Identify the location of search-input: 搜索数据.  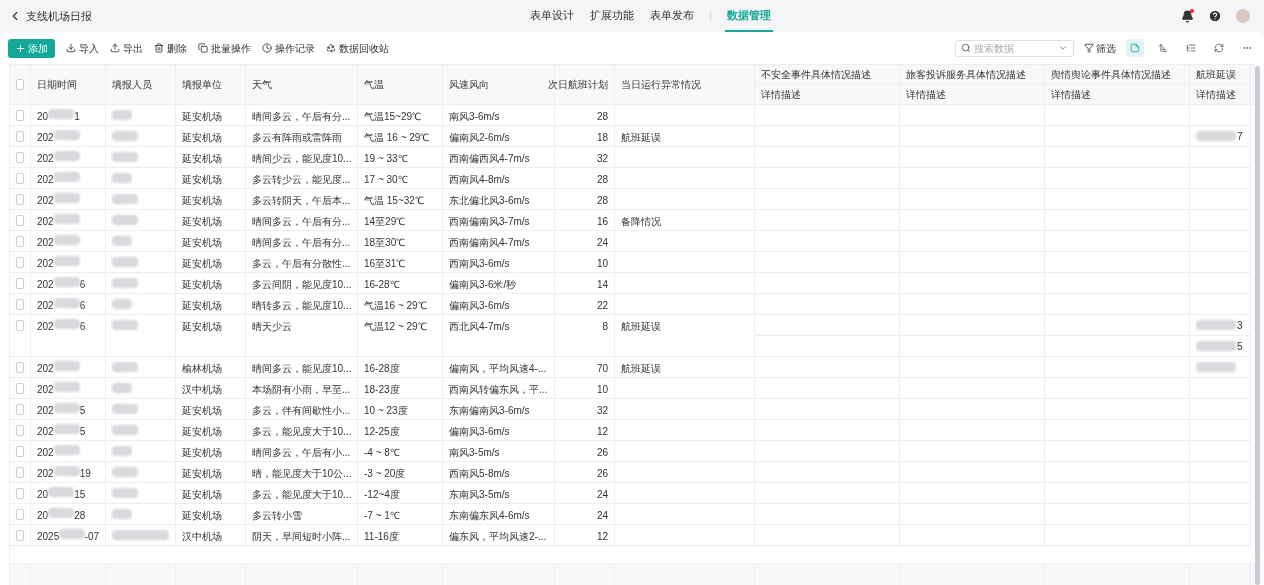
(1014, 48).